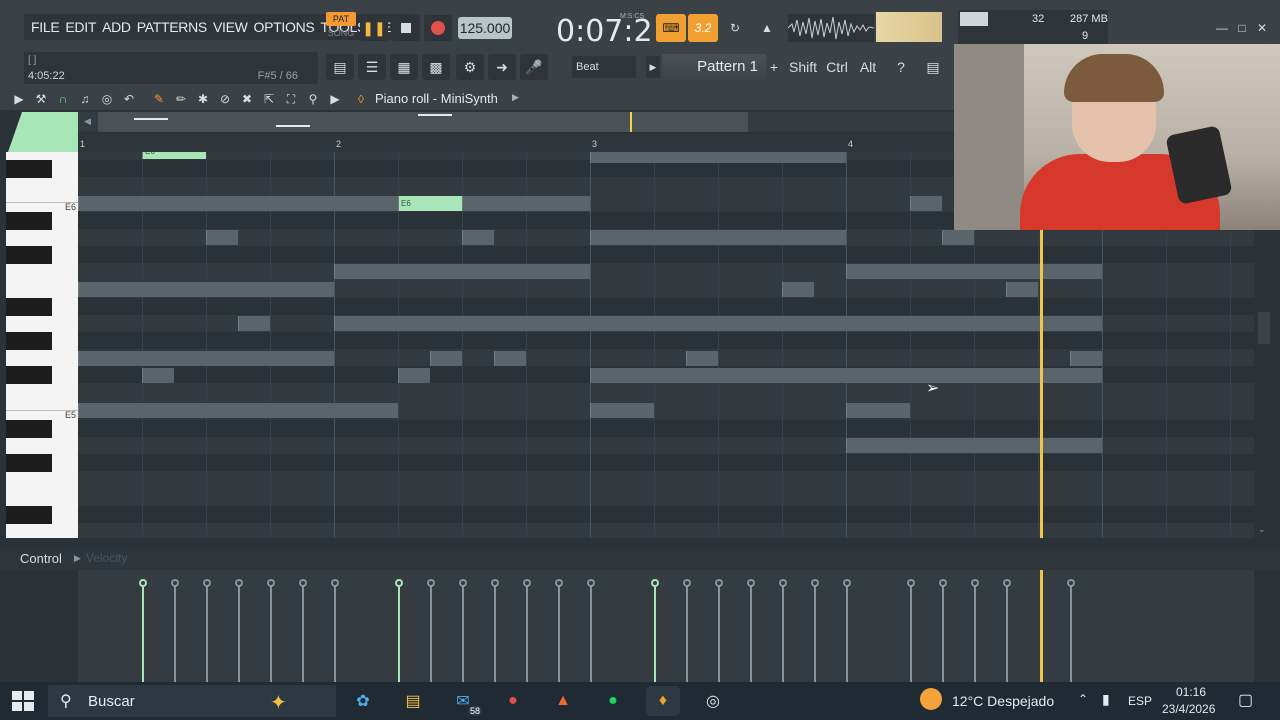 This screenshot has height=720, width=1280. I want to click on menu-patterns: PATTERNS, so click(172, 27).